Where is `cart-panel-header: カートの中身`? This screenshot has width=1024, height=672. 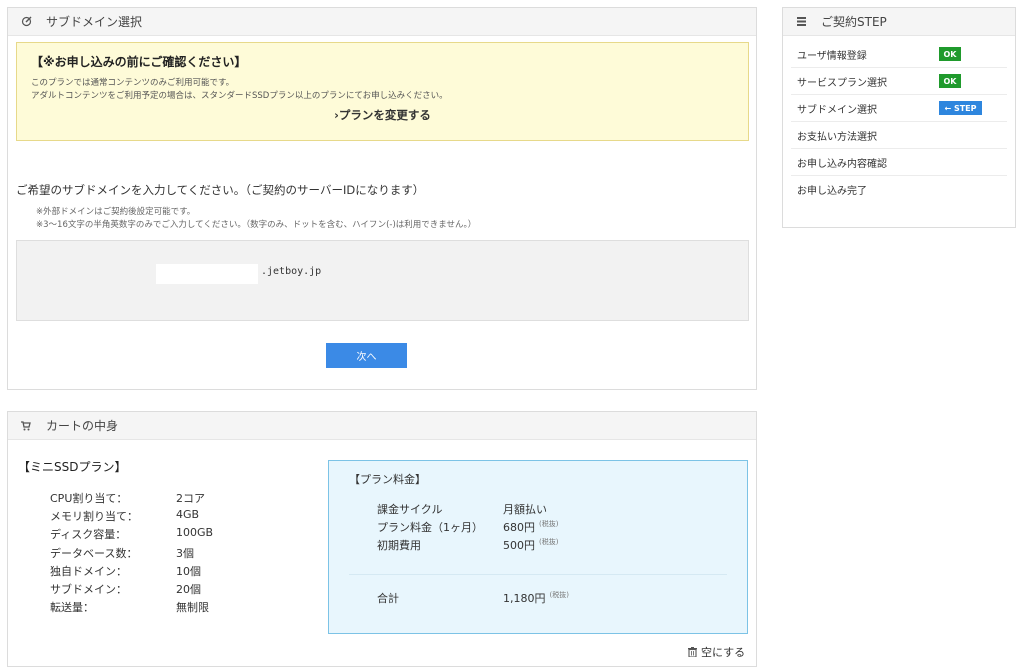
cart-panel-header: カートの中身 is located at coordinates (382, 426).